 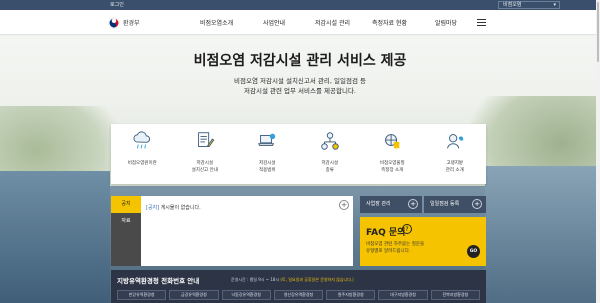 I want to click on daily-inspection-button: 일일점검 등록 +, so click(x=455, y=204).